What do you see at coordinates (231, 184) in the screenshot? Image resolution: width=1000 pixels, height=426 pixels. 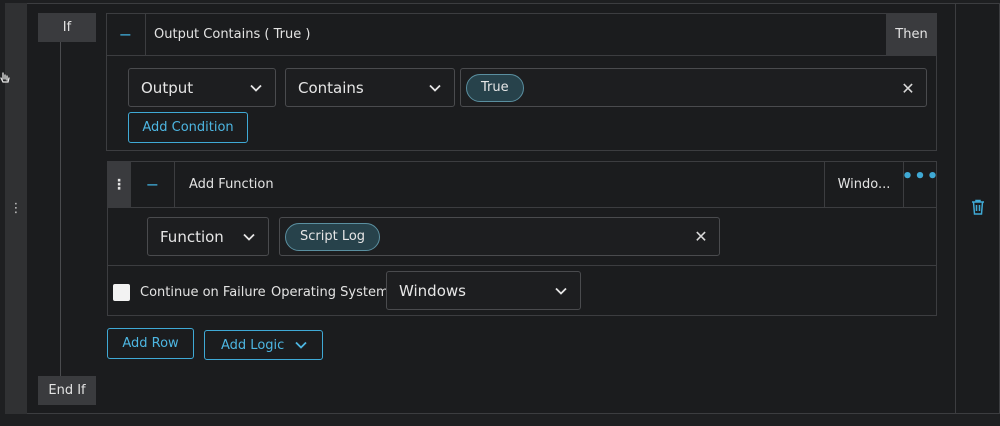 I see `function-title: Add Function` at bounding box center [231, 184].